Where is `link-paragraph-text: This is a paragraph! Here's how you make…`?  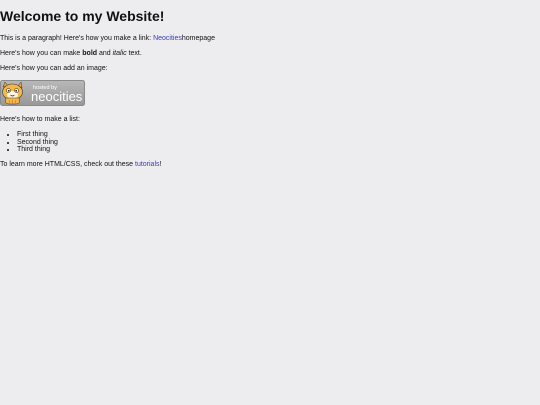
link-paragraph-text: This is a paragraph! Here's how you make… is located at coordinates (77, 38).